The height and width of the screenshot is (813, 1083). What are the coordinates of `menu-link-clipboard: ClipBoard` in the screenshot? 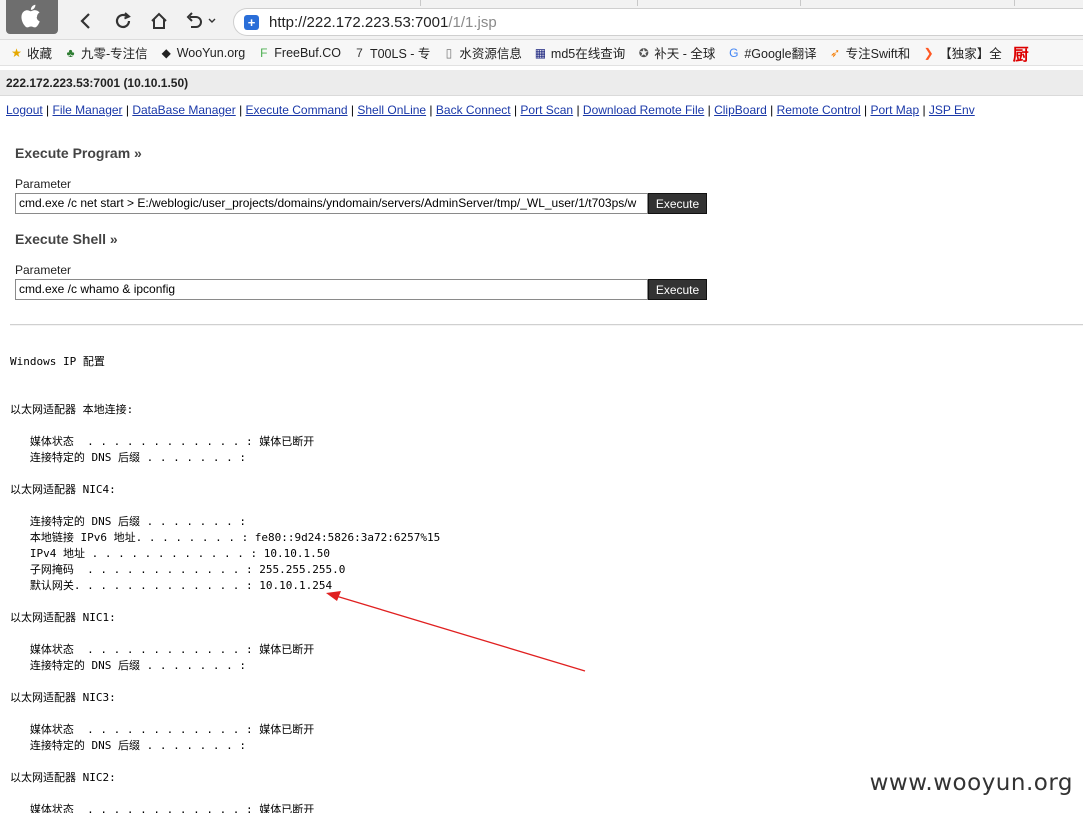 It's located at (740, 110).